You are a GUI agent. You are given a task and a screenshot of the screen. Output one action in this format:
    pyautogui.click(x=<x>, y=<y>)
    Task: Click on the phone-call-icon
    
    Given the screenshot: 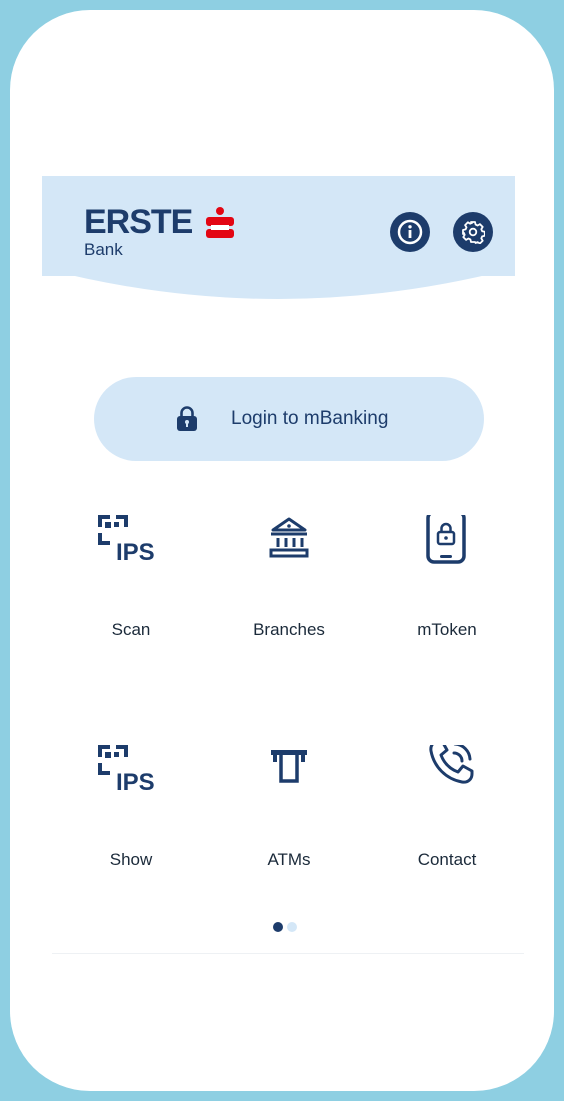 What is the action you would take?
    pyautogui.click(x=451, y=764)
    